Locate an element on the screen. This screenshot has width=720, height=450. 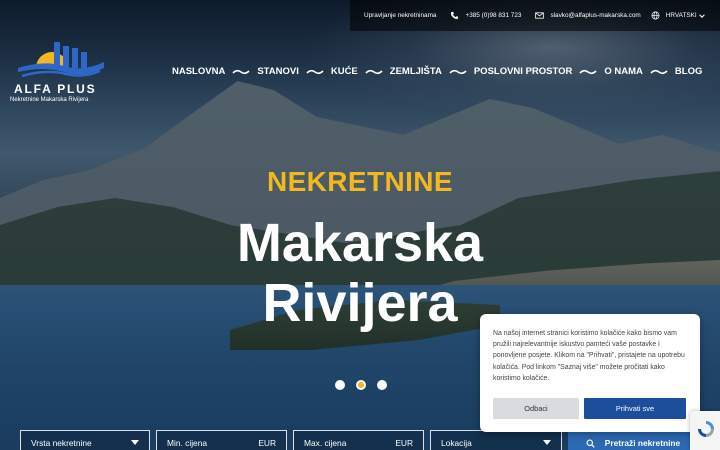
email-link: slavko@alfaplus-makarska.com is located at coordinates (588, 15).